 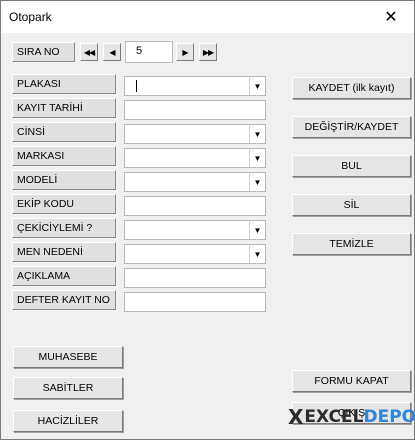 What do you see at coordinates (64, 204) in the screenshot?
I see `ekip-kodu-label: EKİP KODU` at bounding box center [64, 204].